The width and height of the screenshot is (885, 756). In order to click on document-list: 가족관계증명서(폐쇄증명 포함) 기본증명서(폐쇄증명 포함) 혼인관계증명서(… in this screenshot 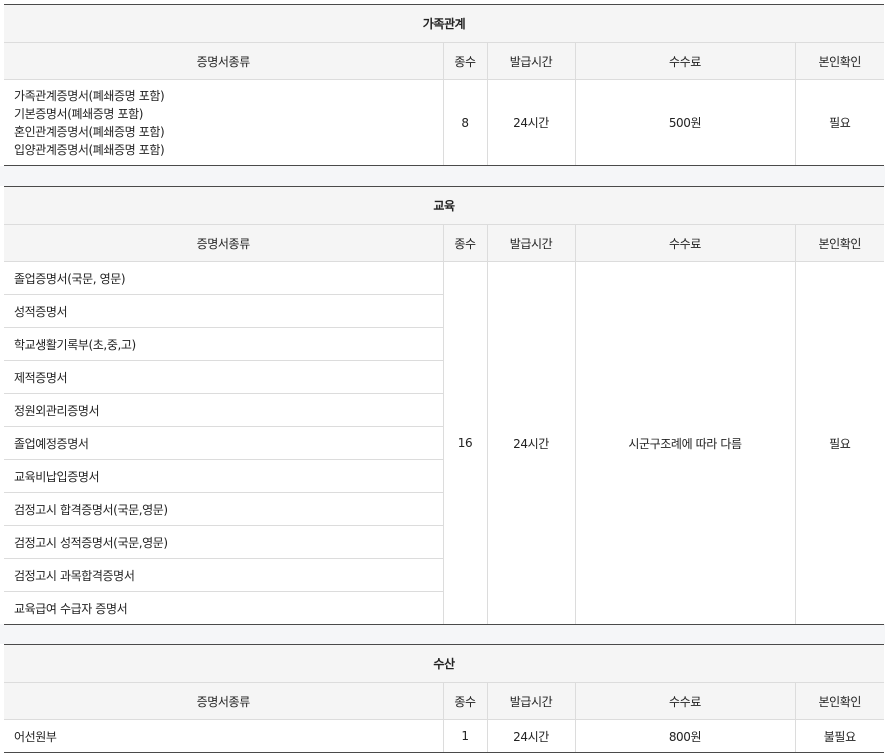, I will do `click(223, 122)`.